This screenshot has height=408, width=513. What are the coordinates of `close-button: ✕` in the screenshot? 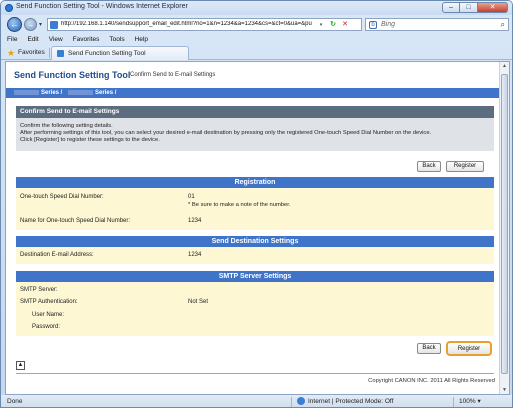 It's located at (493, 7).